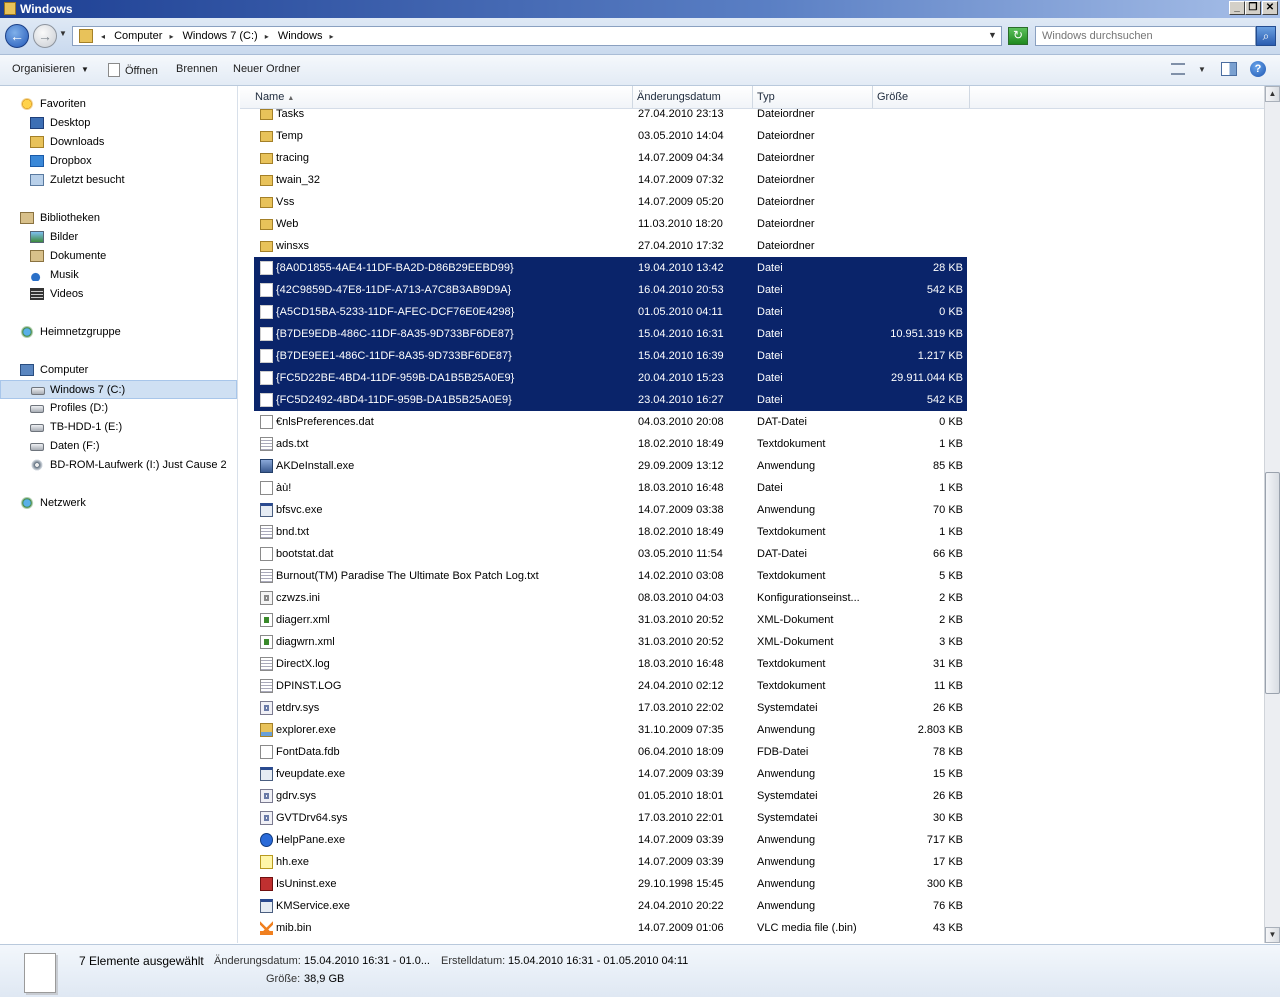 Image resolution: width=1280 pixels, height=997 pixels. What do you see at coordinates (138, 36) in the screenshot?
I see `breadcrumb-computer: Computer` at bounding box center [138, 36].